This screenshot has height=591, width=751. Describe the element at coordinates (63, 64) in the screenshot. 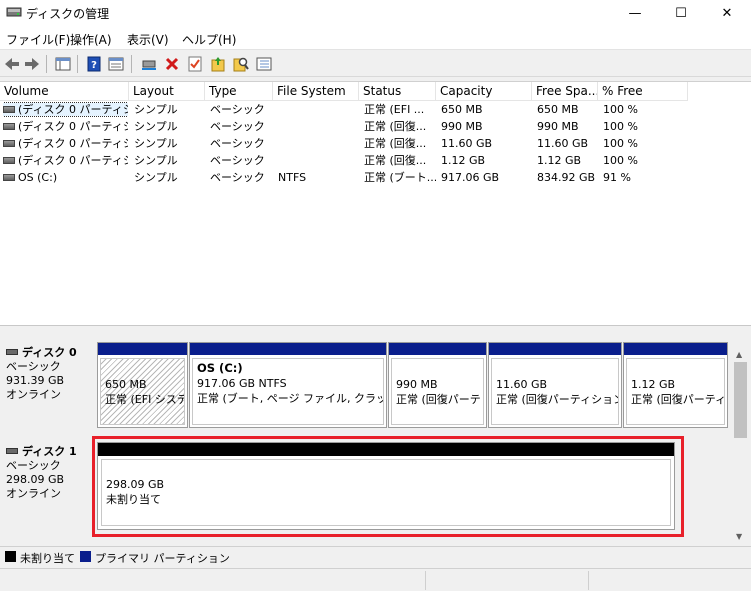

I see `console-tree-button` at that location.